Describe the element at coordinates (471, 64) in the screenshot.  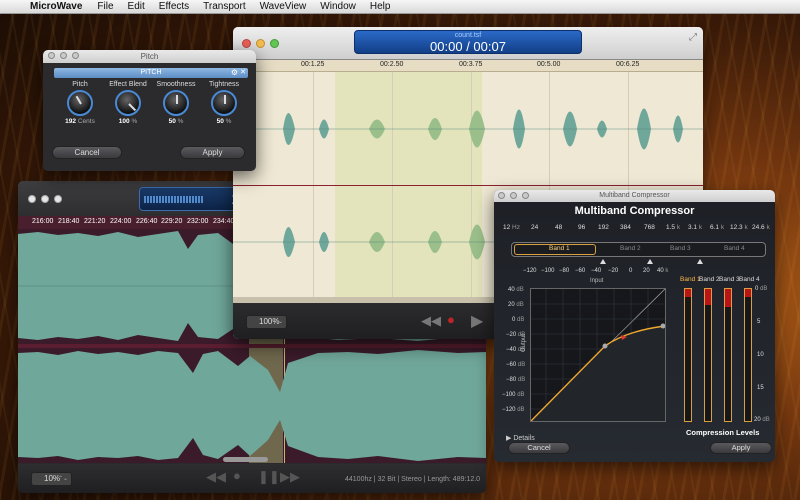
I see `ruler-tick: 00:3.75` at that location.